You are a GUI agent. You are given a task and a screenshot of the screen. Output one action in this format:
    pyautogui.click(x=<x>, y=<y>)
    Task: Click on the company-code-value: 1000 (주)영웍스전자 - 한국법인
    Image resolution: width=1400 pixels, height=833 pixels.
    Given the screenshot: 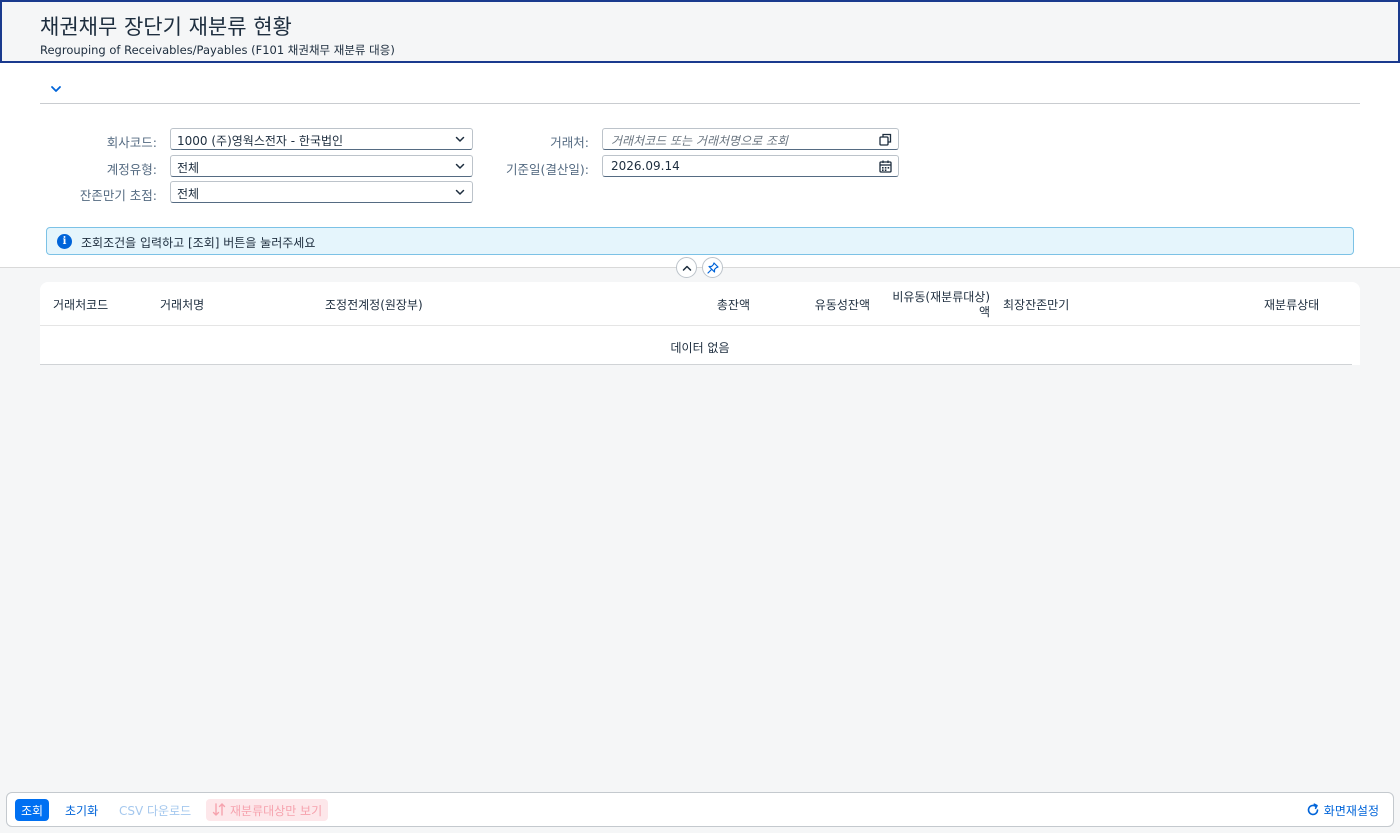 What is the action you would take?
    pyautogui.click(x=260, y=141)
    